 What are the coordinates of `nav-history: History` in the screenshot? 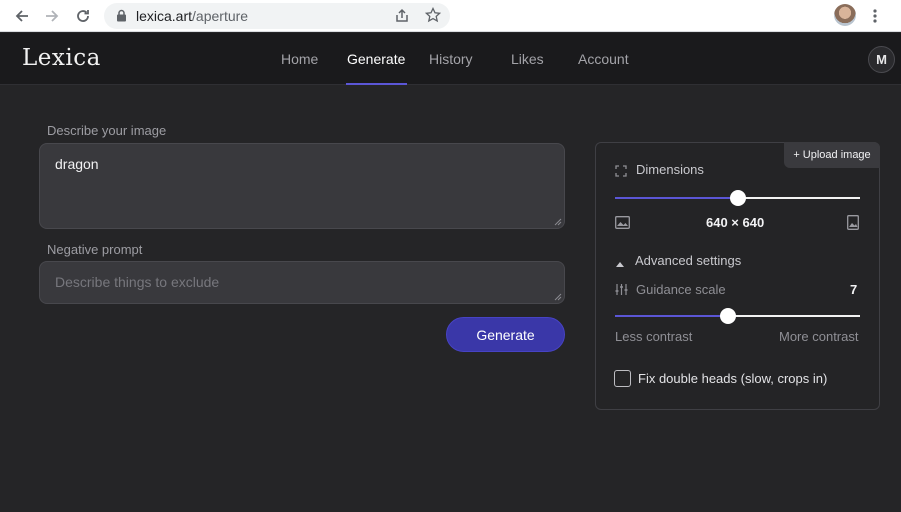 It's located at (451, 59).